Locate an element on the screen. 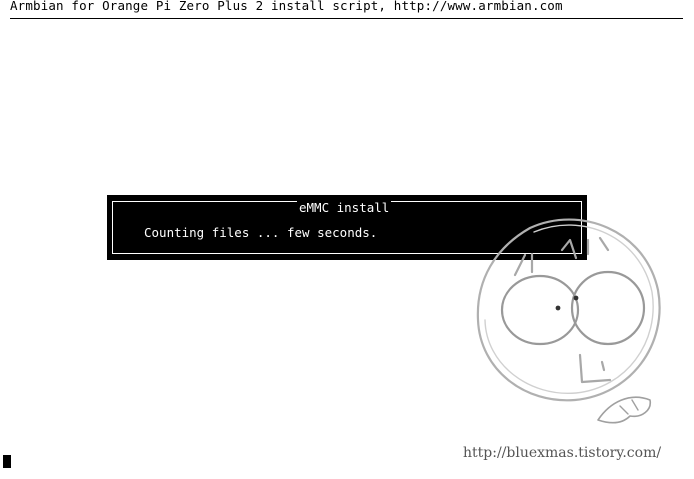 The width and height of the screenshot is (694, 479). watermark-drawing is located at coordinates (570, 320).